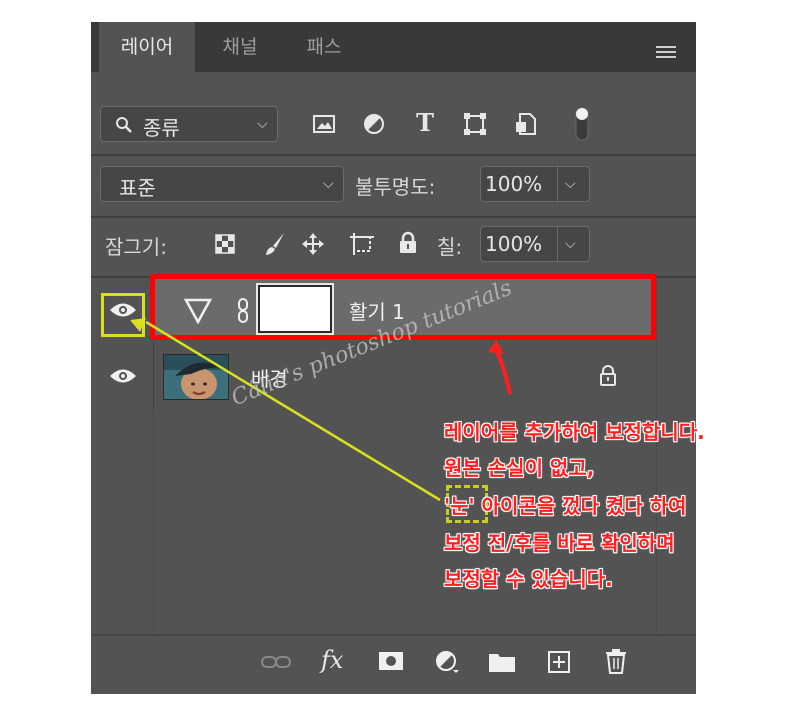 The height and width of the screenshot is (706, 800). What do you see at coordinates (565, 506) in the screenshot?
I see `annotation-line-3: '눈' 아이콘을 껐다 켰다 하여` at bounding box center [565, 506].